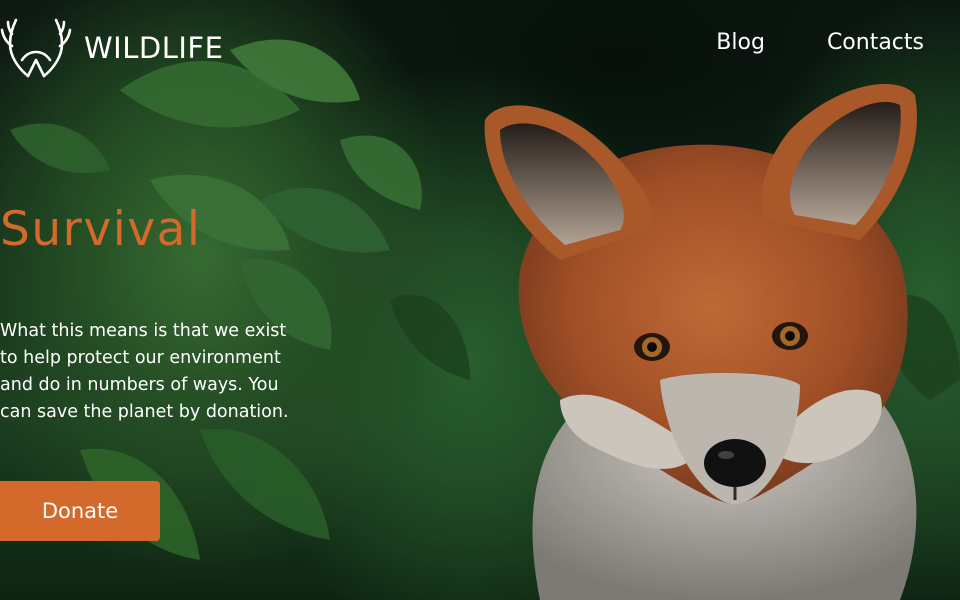  I want to click on donate-button: Donate, so click(80, 511).